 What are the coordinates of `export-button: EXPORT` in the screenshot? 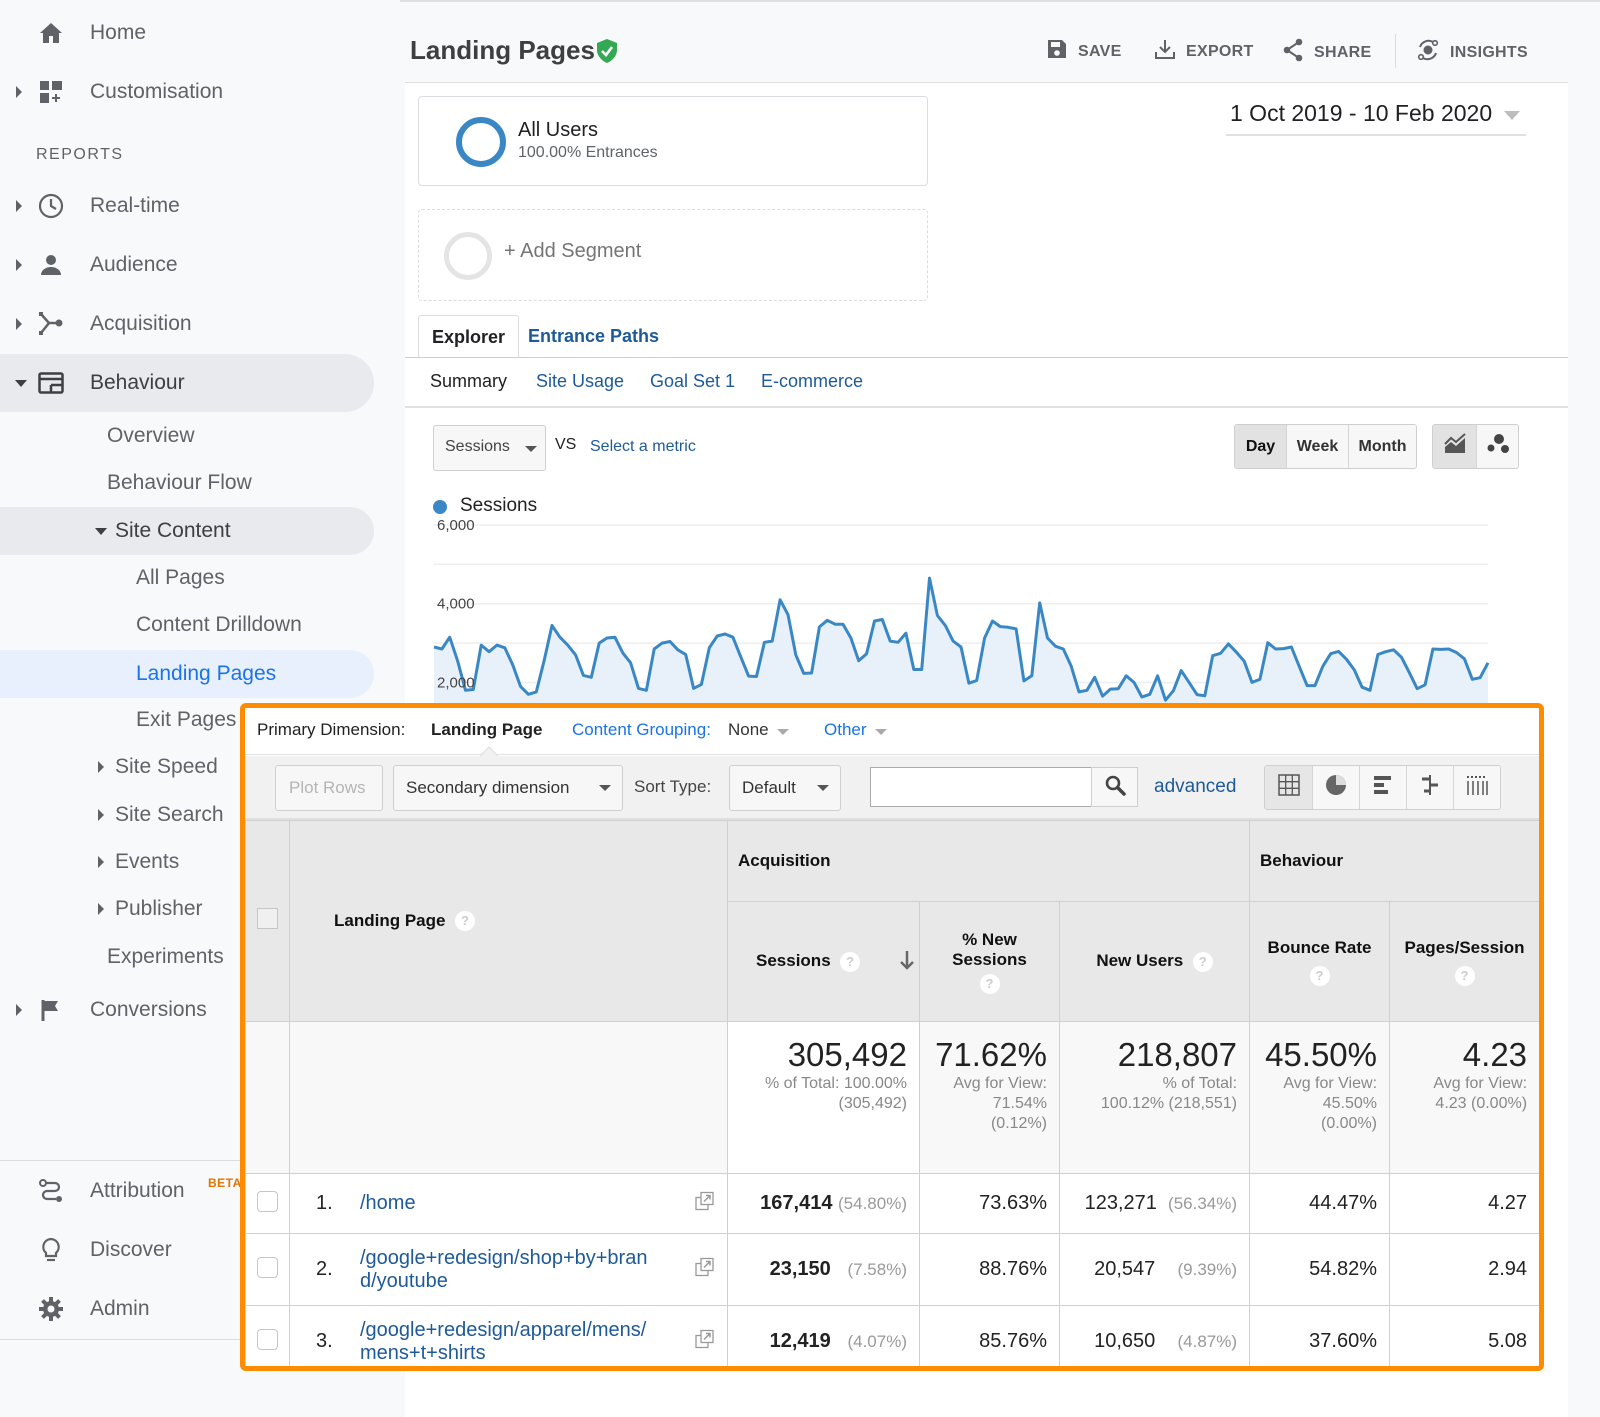 It's located at (1204, 51).